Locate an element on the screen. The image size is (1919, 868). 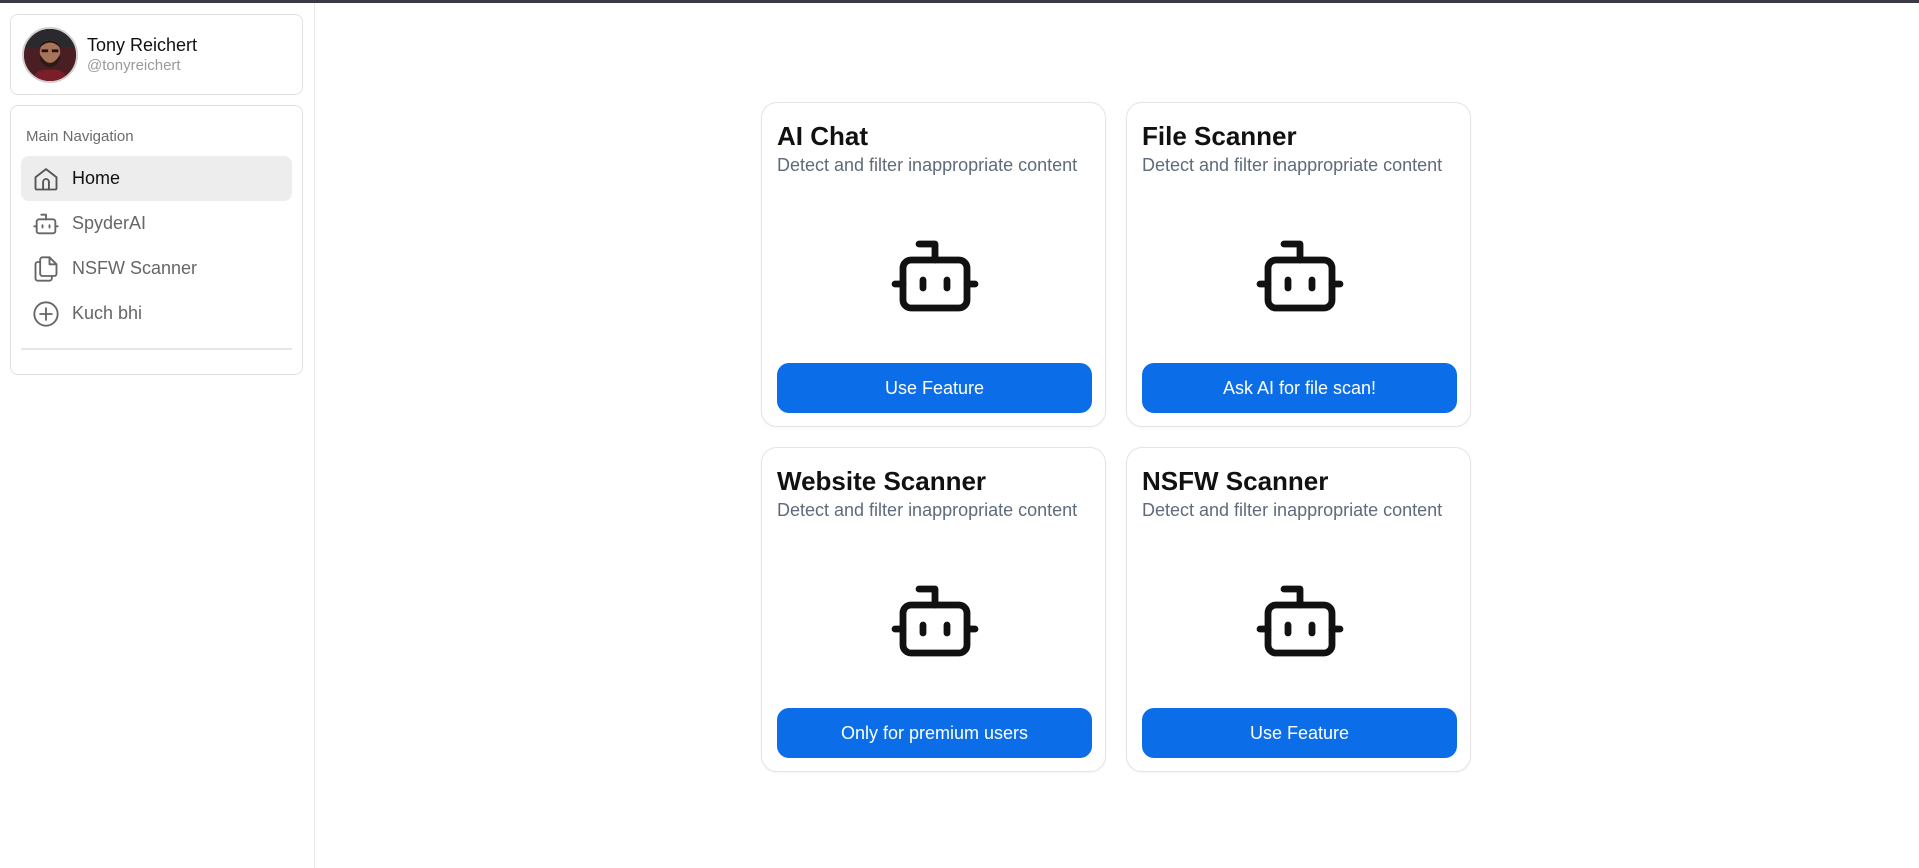
card-title: Website Scanner is located at coordinates (882, 481).